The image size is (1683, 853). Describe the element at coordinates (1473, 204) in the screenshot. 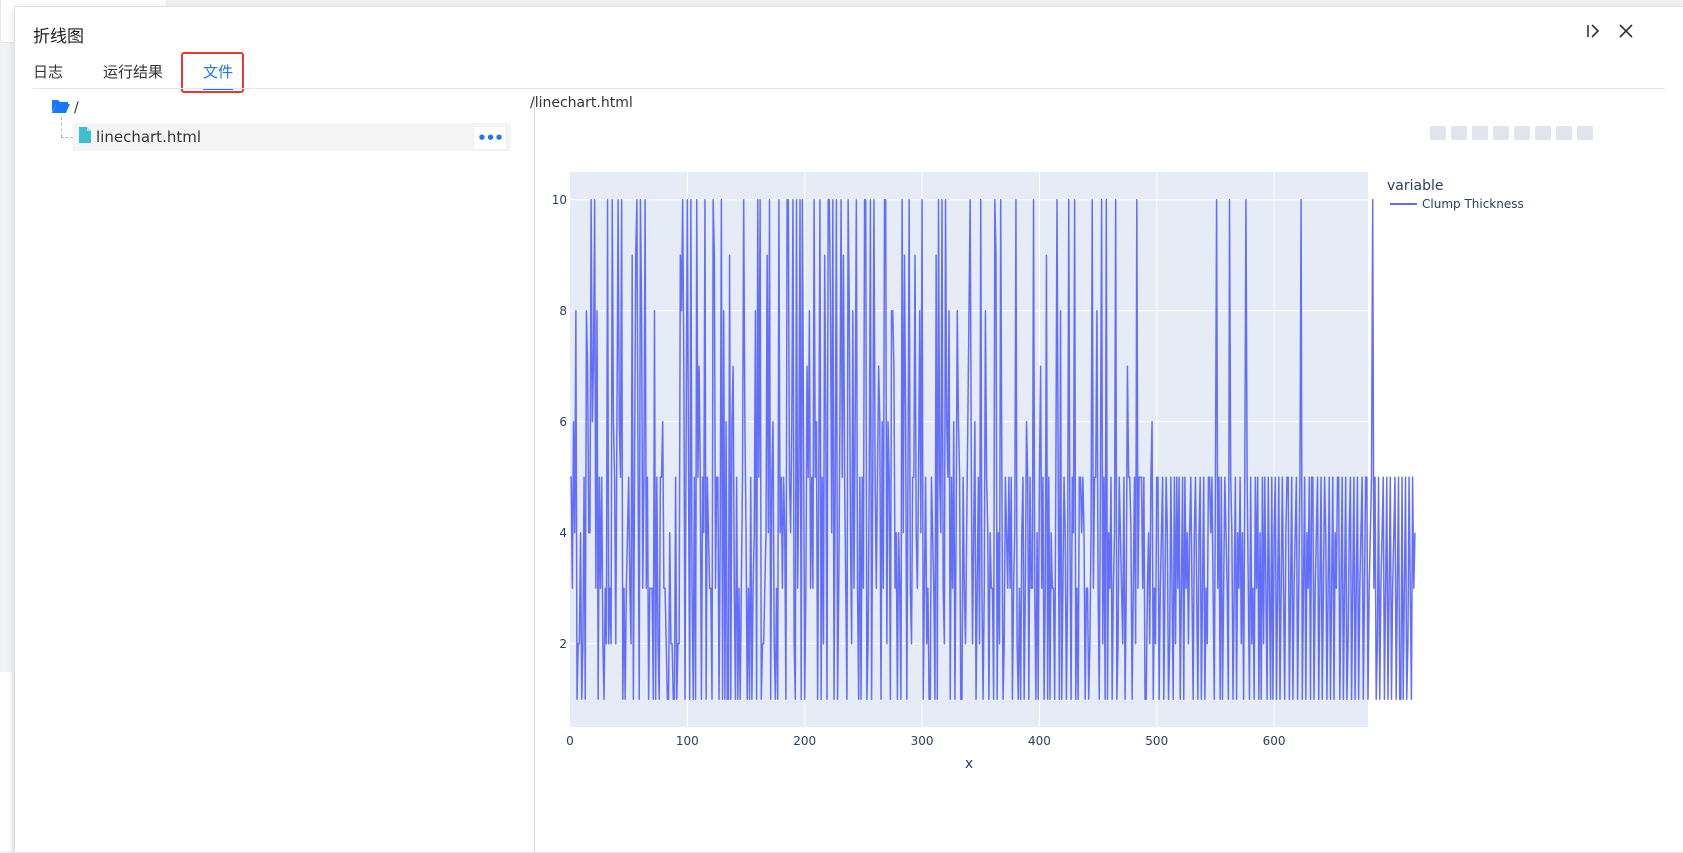

I see `legend-entry: Clump Thickness` at that location.